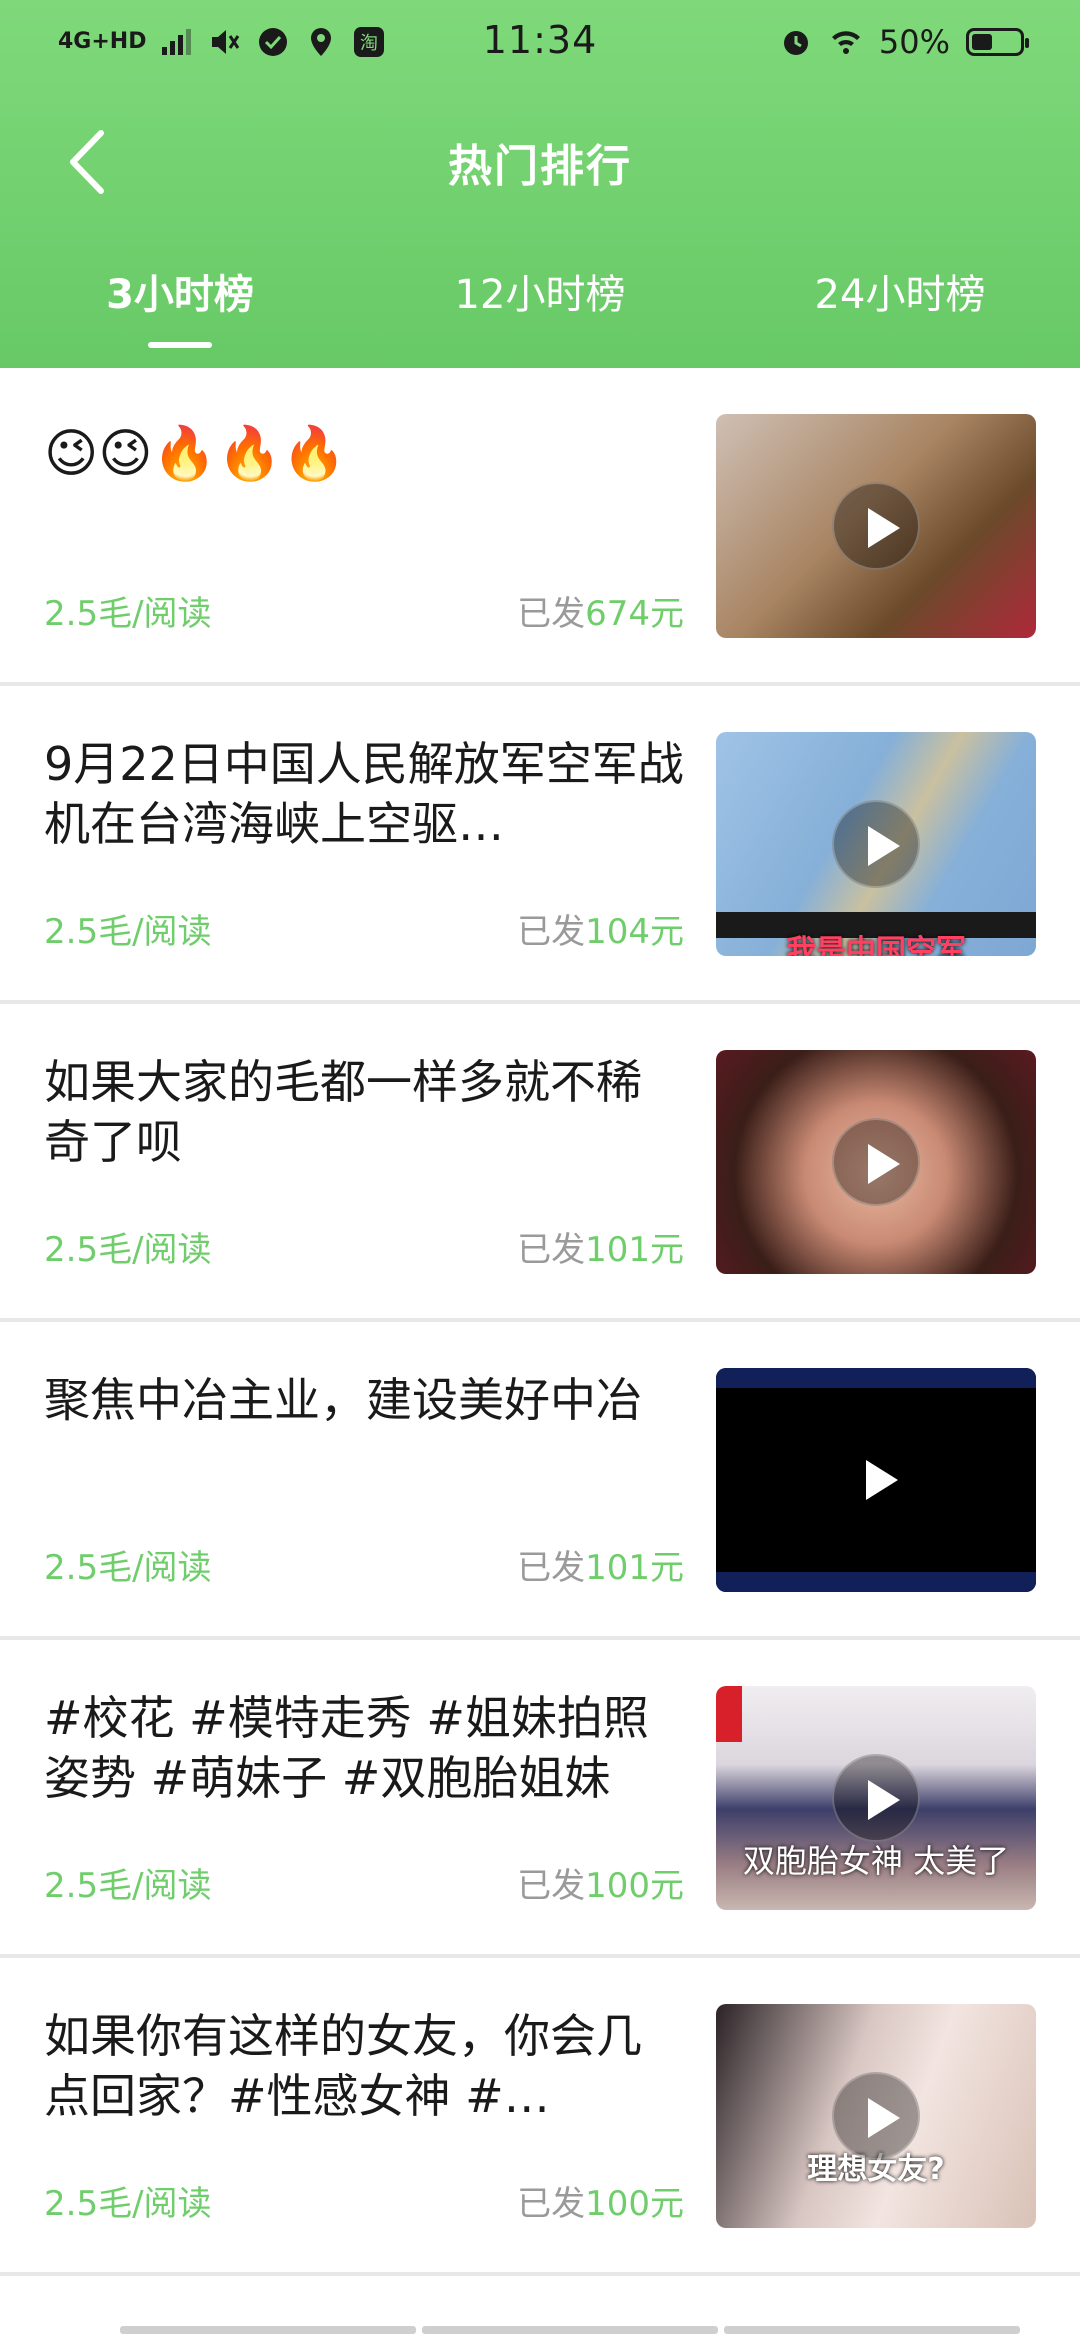  What do you see at coordinates (634, 932) in the screenshot?
I see `sent-amount: 104元` at bounding box center [634, 932].